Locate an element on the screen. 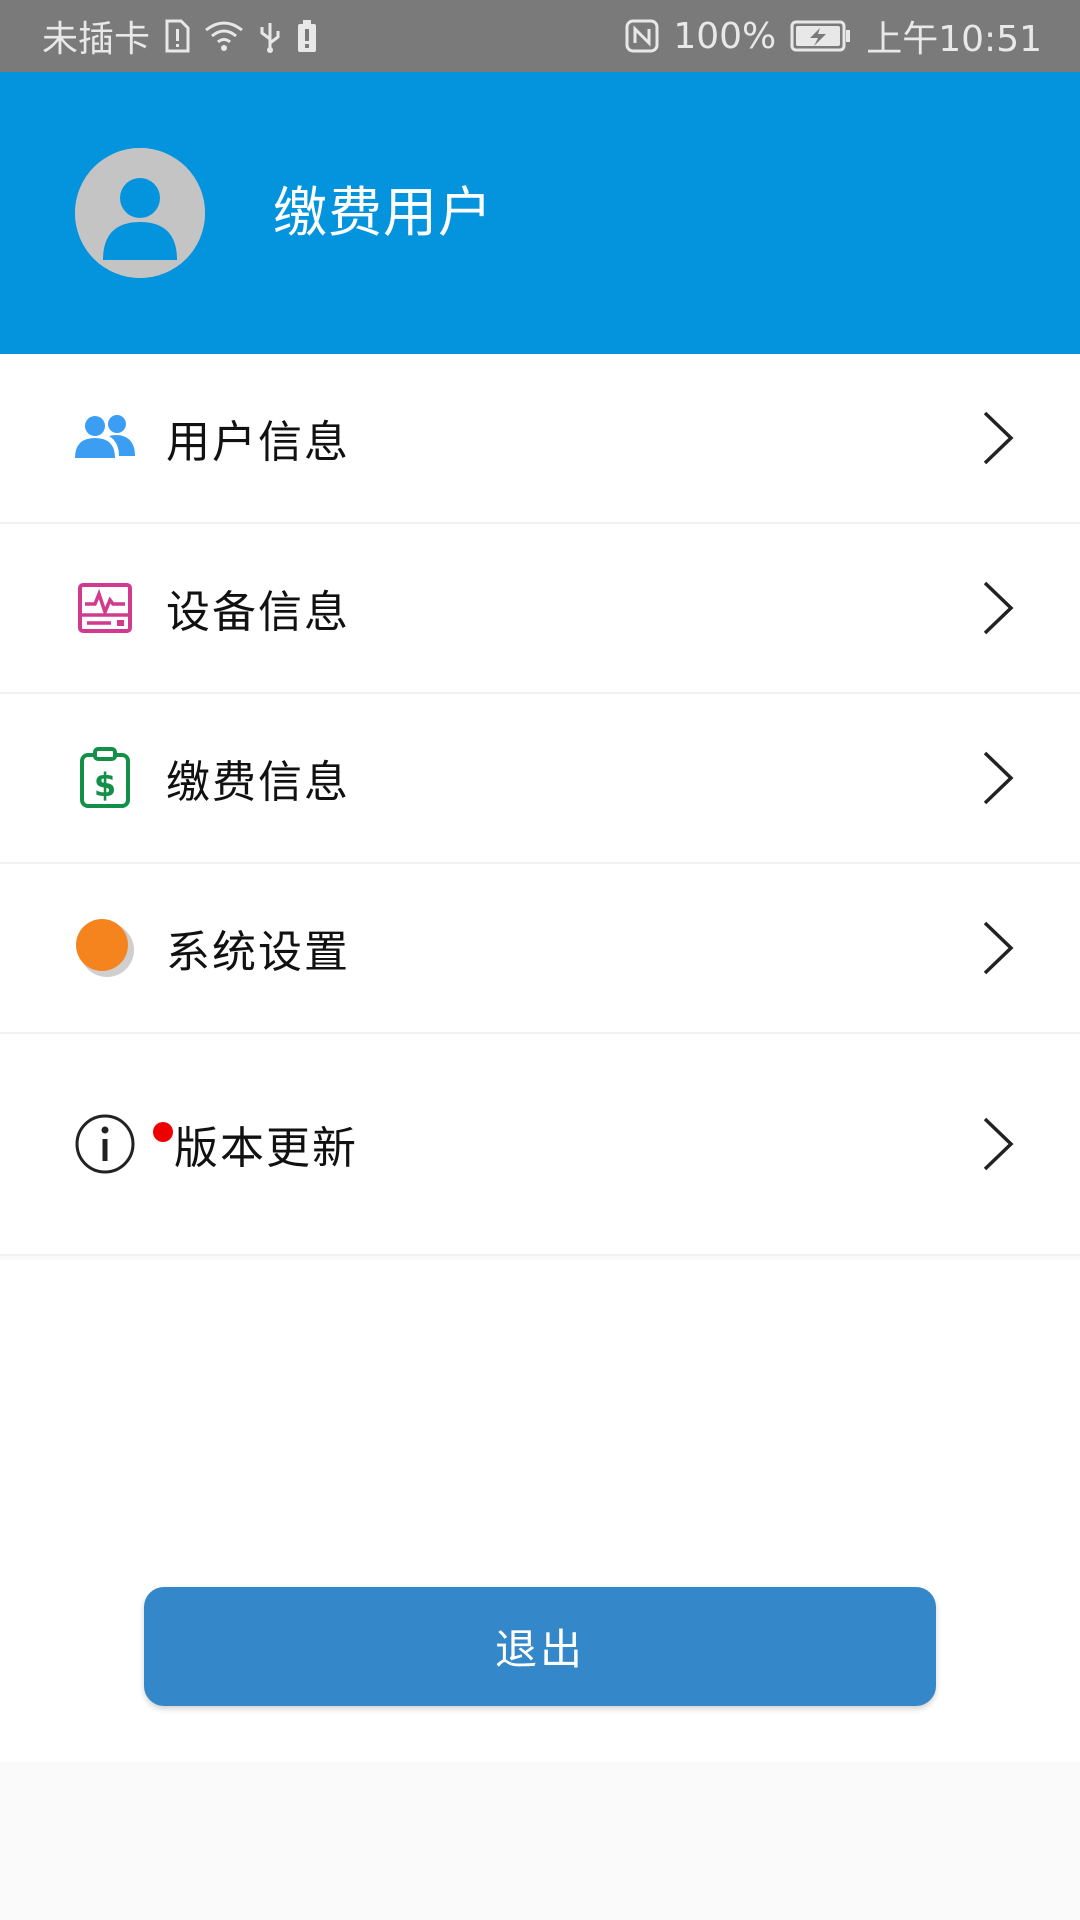 The image size is (1080, 1920). device-monitor-icon is located at coordinates (105, 608).